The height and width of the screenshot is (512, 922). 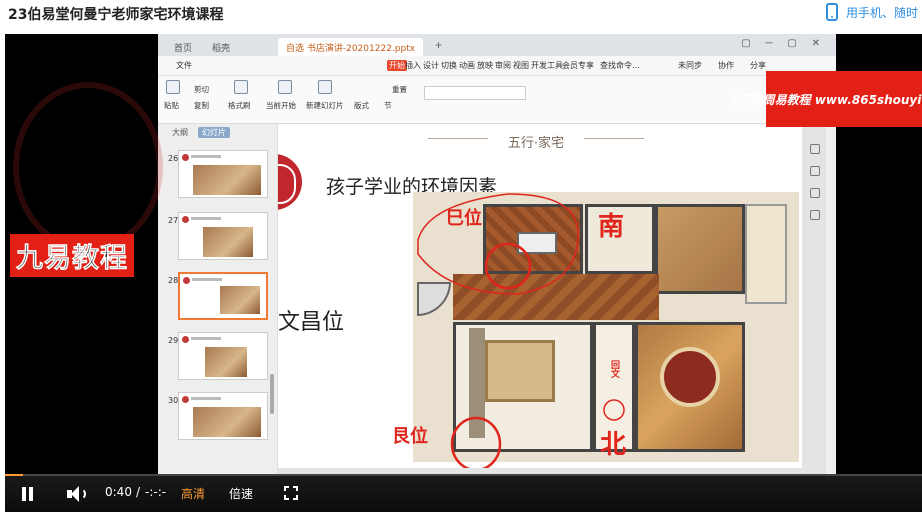 What do you see at coordinates (475, 93) in the screenshot?
I see `font-name-box` at bounding box center [475, 93].